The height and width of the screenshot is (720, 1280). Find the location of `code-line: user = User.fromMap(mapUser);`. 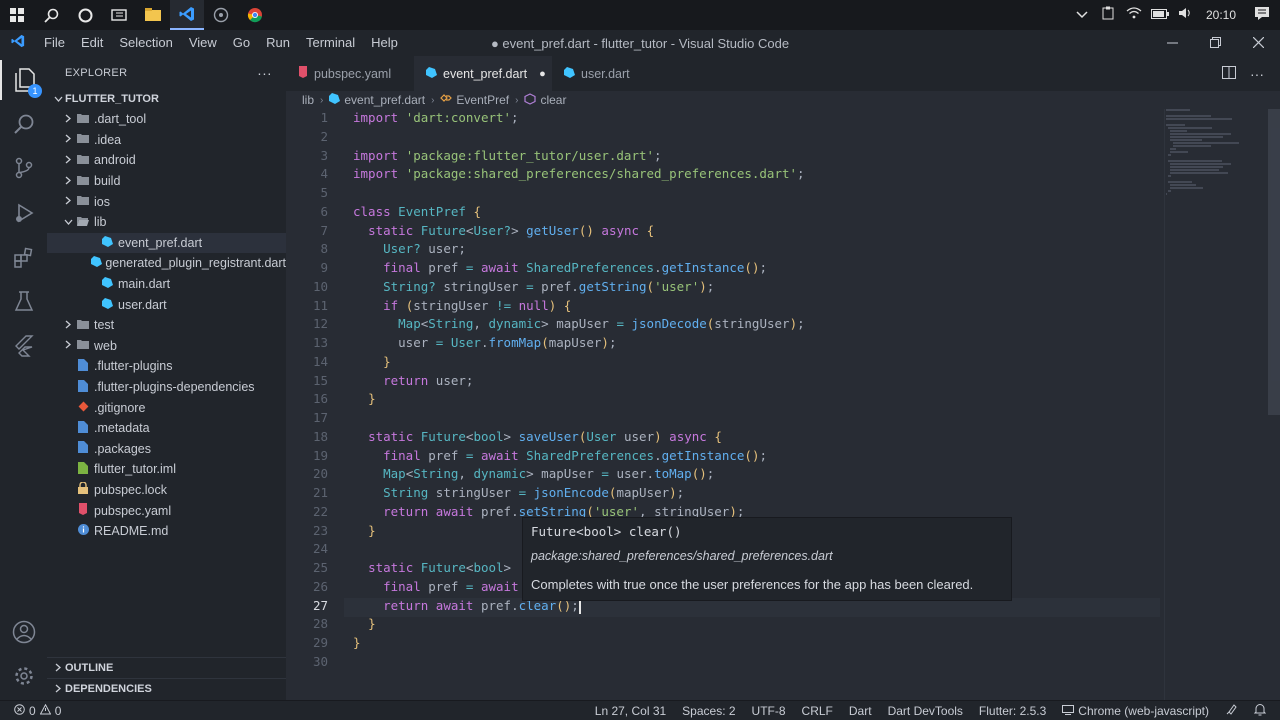

code-line: user = User.fromMap(mapUser); is located at coordinates (753, 343).